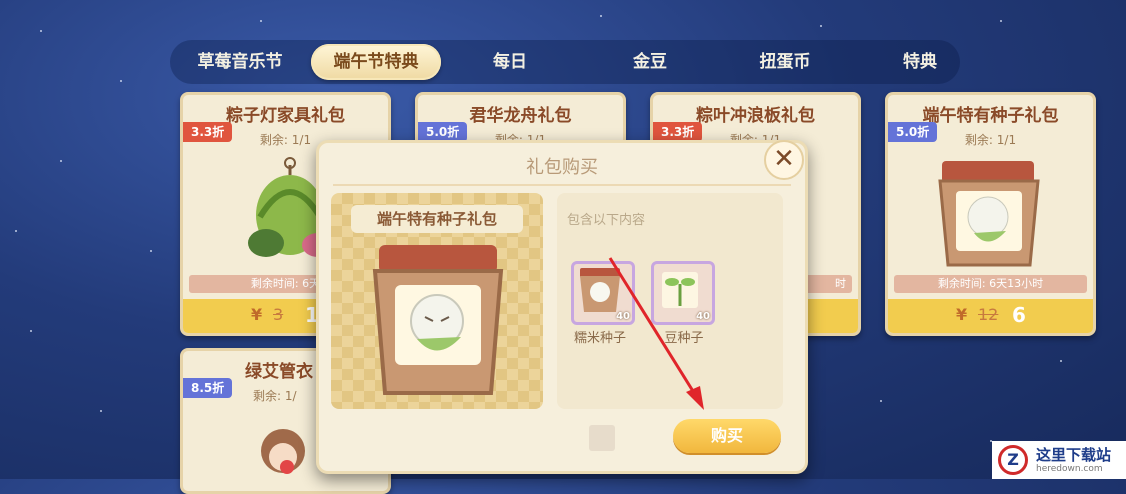  I want to click on buy-button: 购买, so click(727, 436).